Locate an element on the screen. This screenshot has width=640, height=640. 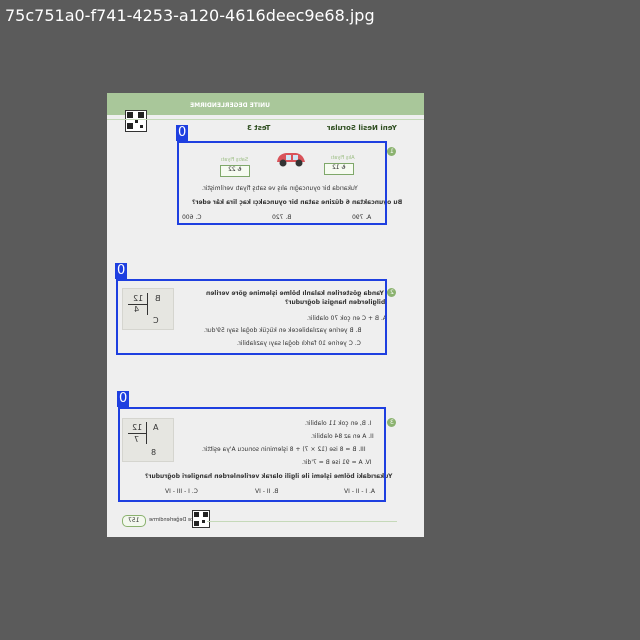
question-1-number: 1 is located at coordinates (391, 151).